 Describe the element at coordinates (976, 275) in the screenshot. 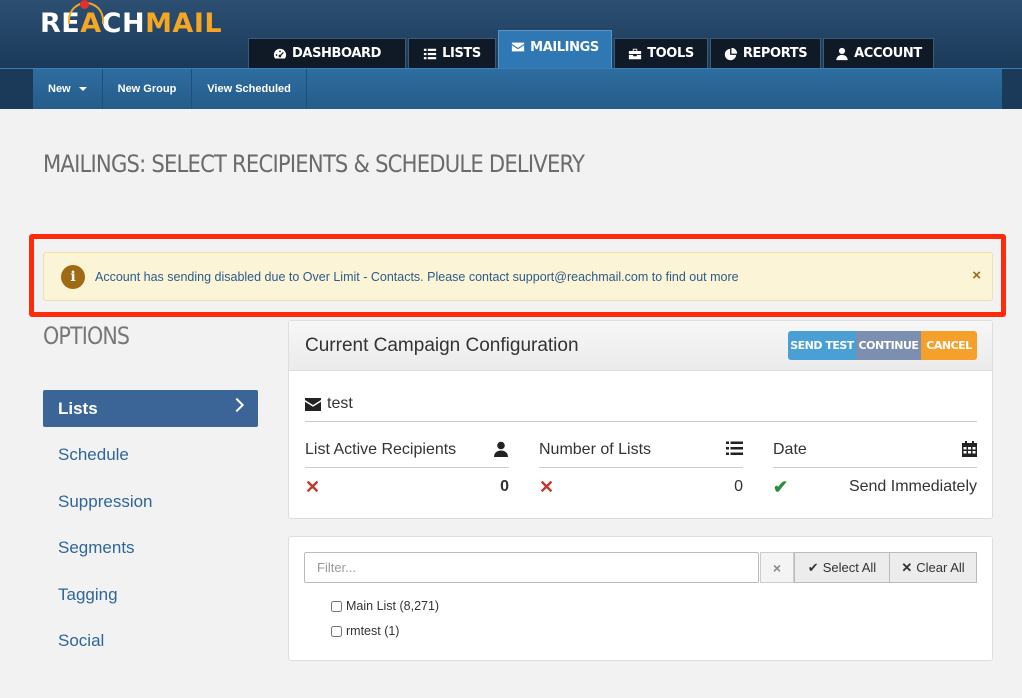

I see `close-icon: ×` at that location.